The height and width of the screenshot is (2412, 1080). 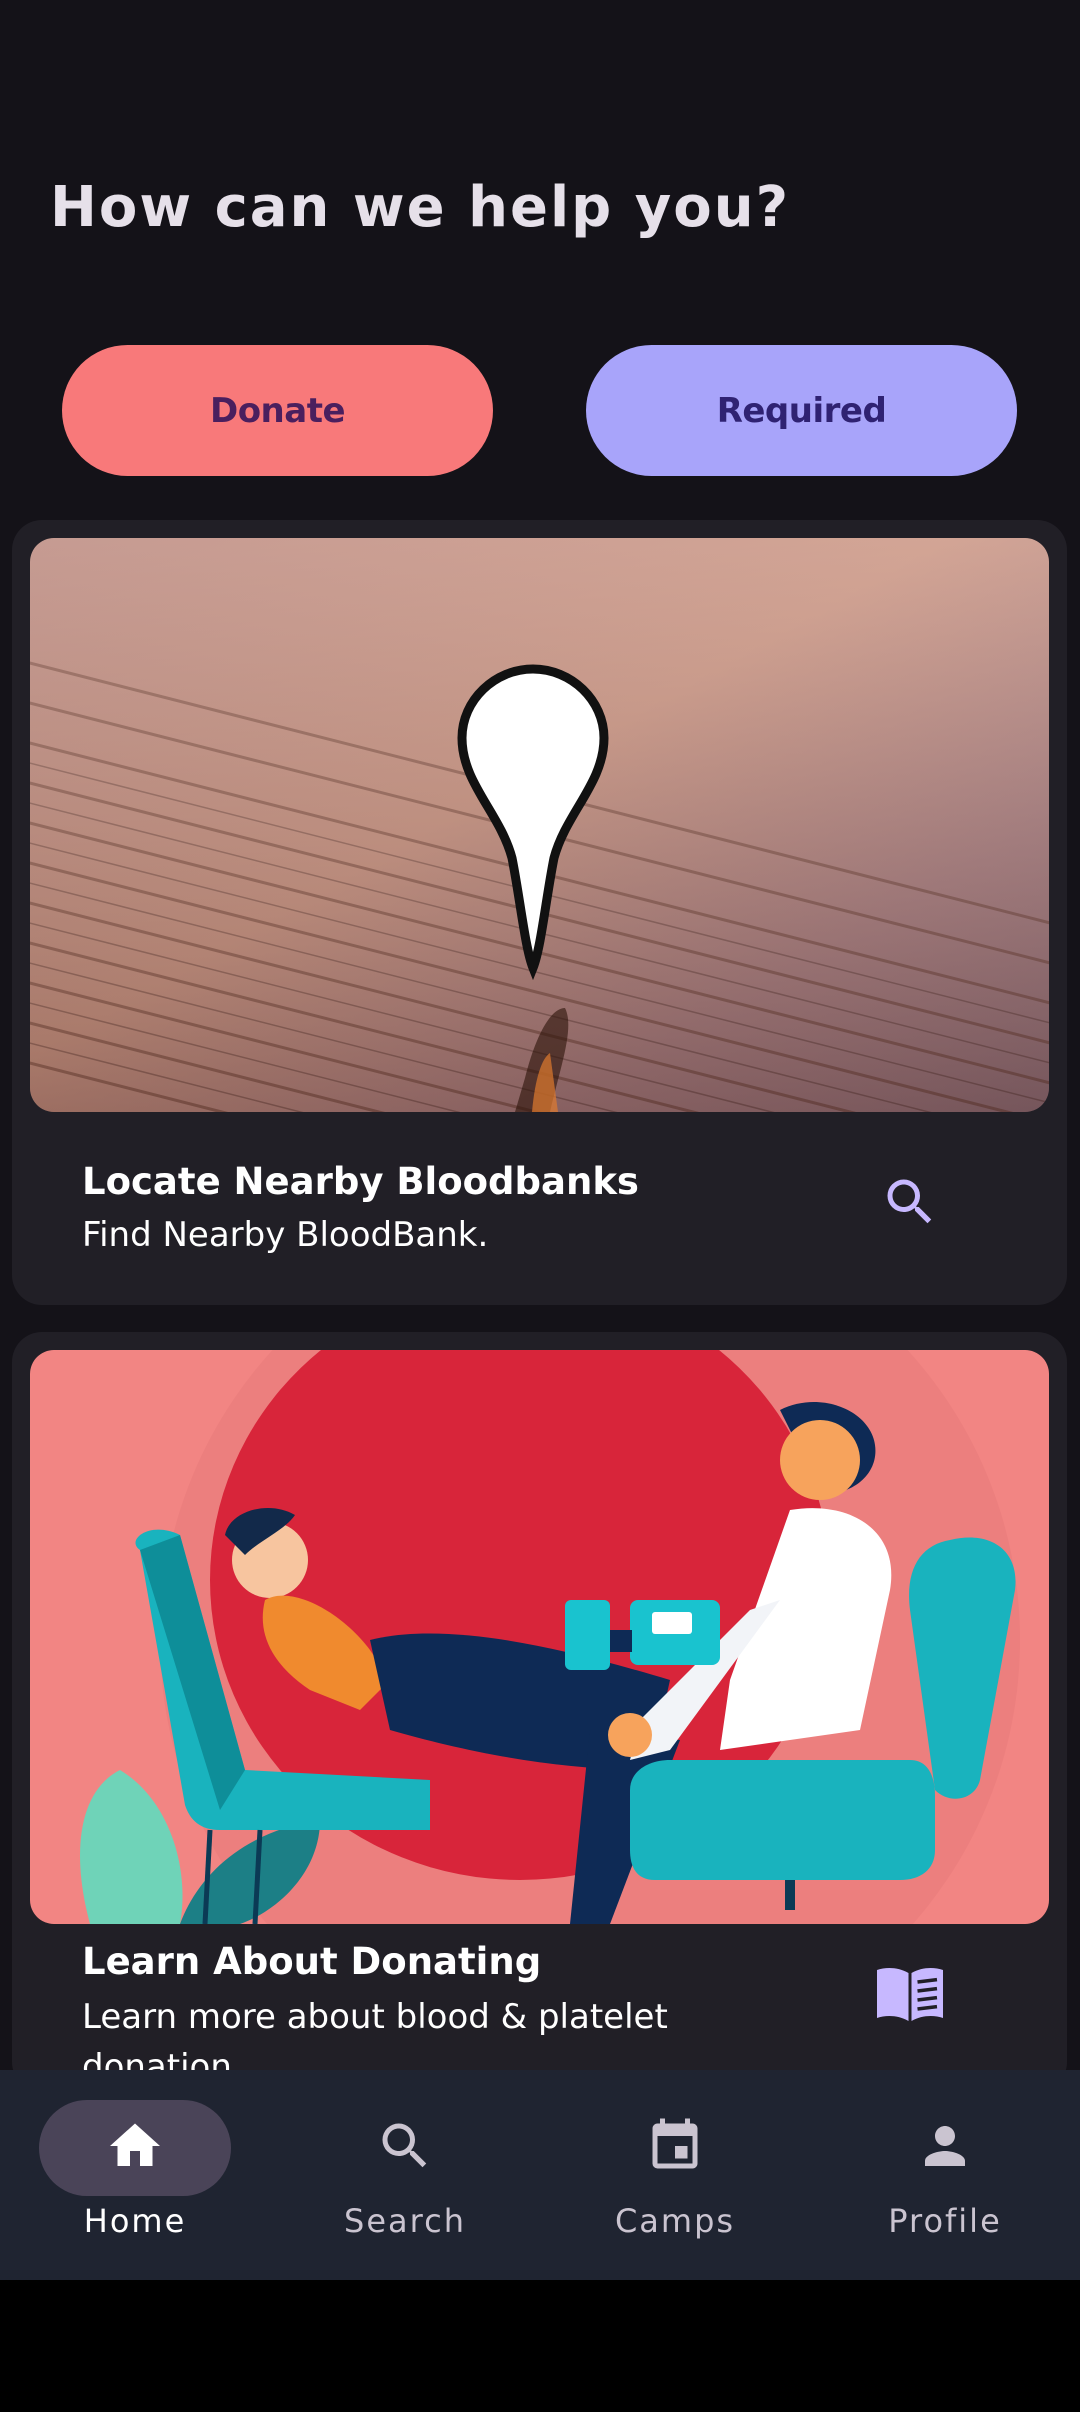 What do you see at coordinates (675, 2221) in the screenshot?
I see `nav-camps-label: Camps` at bounding box center [675, 2221].